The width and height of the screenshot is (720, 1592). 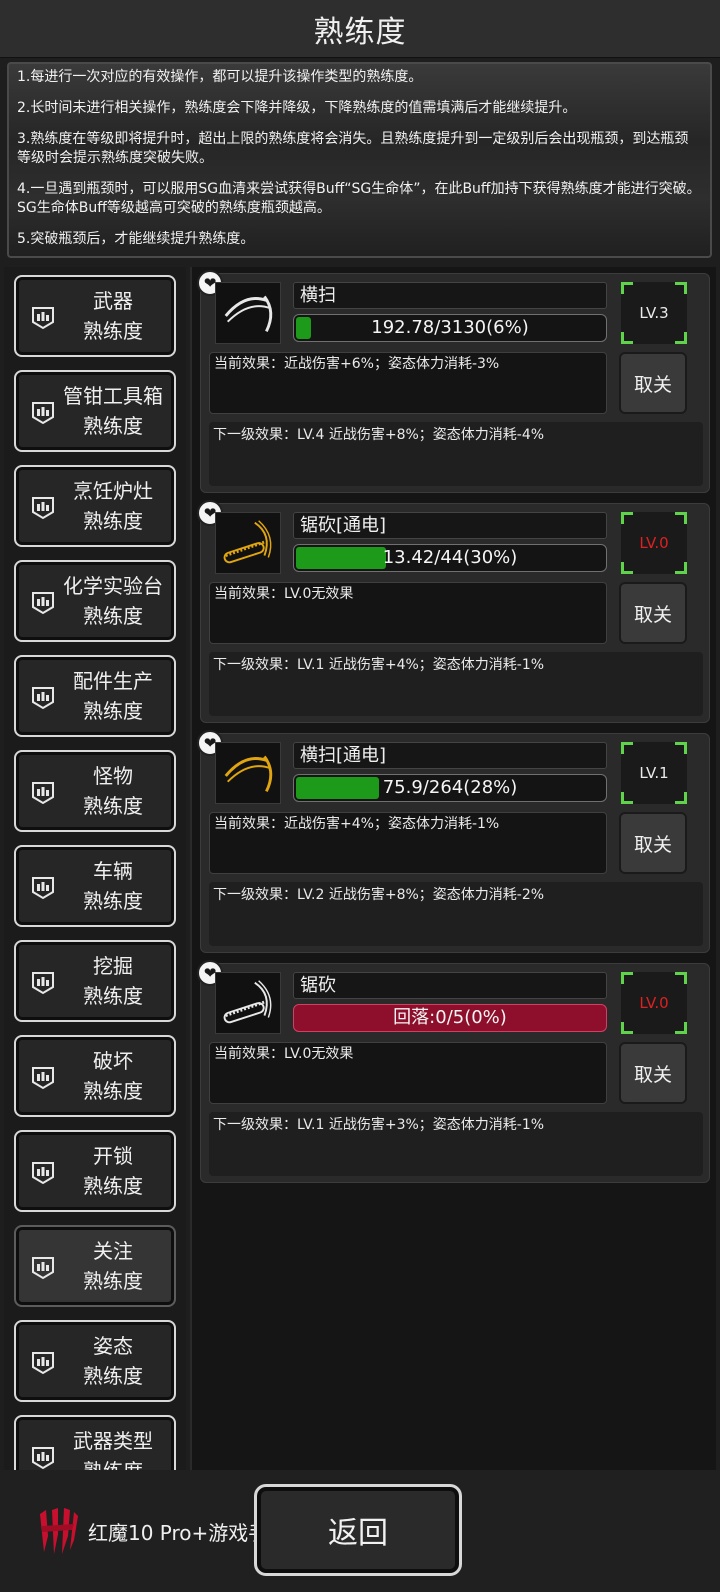 I want to click on sidebar-item: 姿态 熟练度, so click(x=95, y=1361).